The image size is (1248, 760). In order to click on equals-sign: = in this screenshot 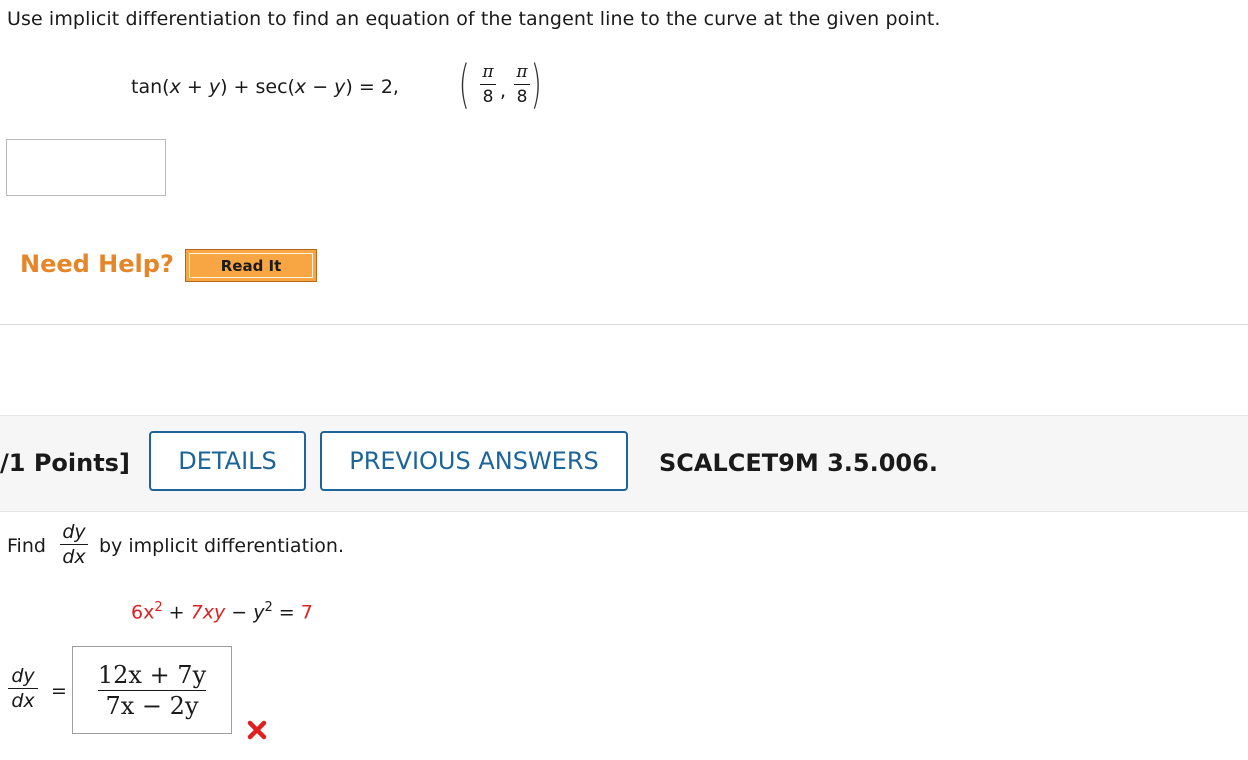, I will do `click(59, 691)`.